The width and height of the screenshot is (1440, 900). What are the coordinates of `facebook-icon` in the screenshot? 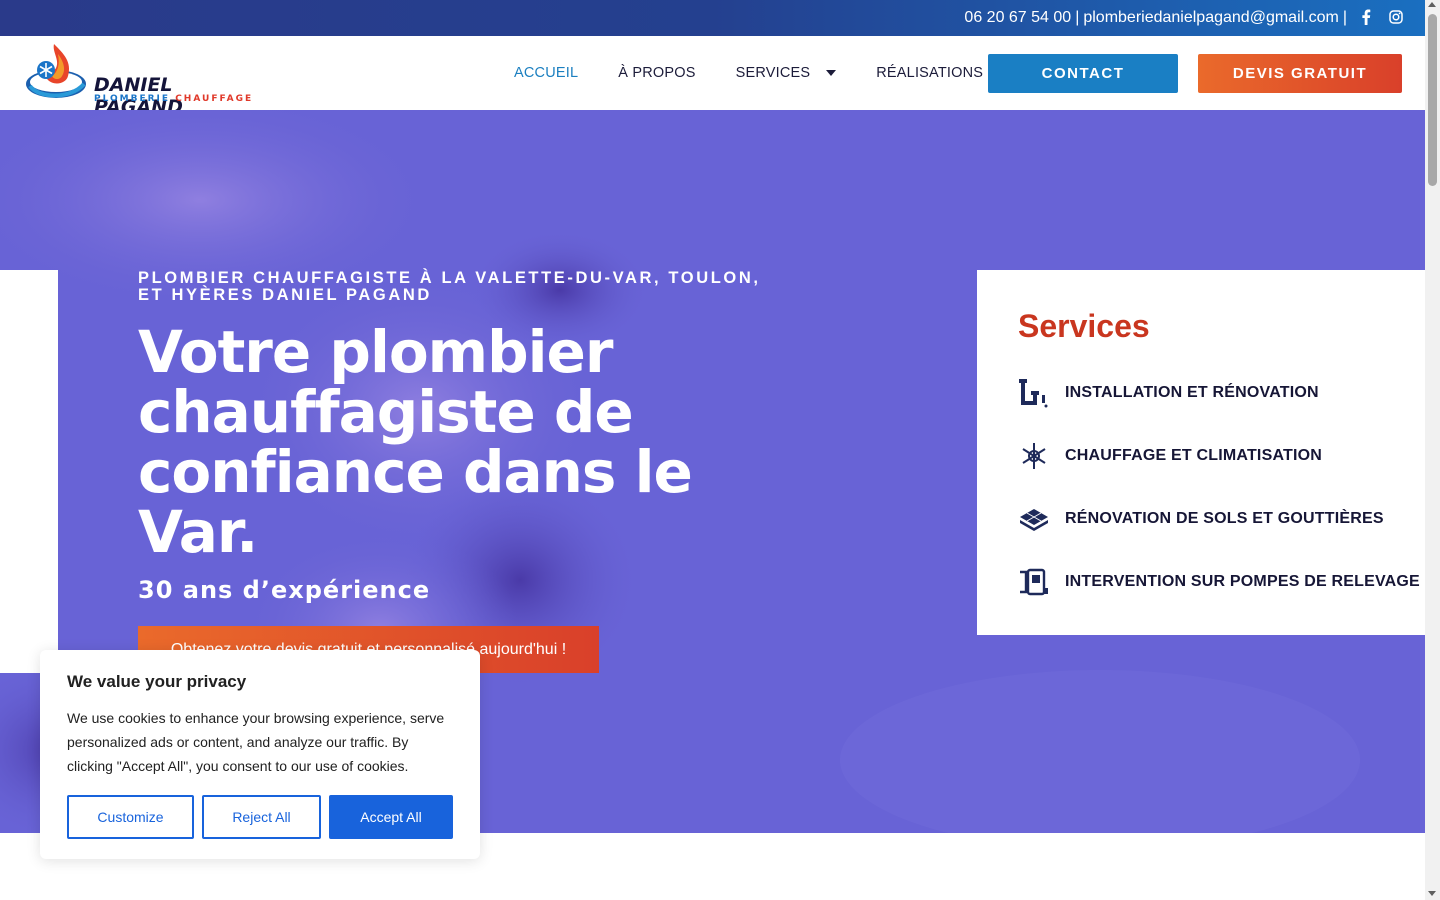 It's located at (1366, 18).